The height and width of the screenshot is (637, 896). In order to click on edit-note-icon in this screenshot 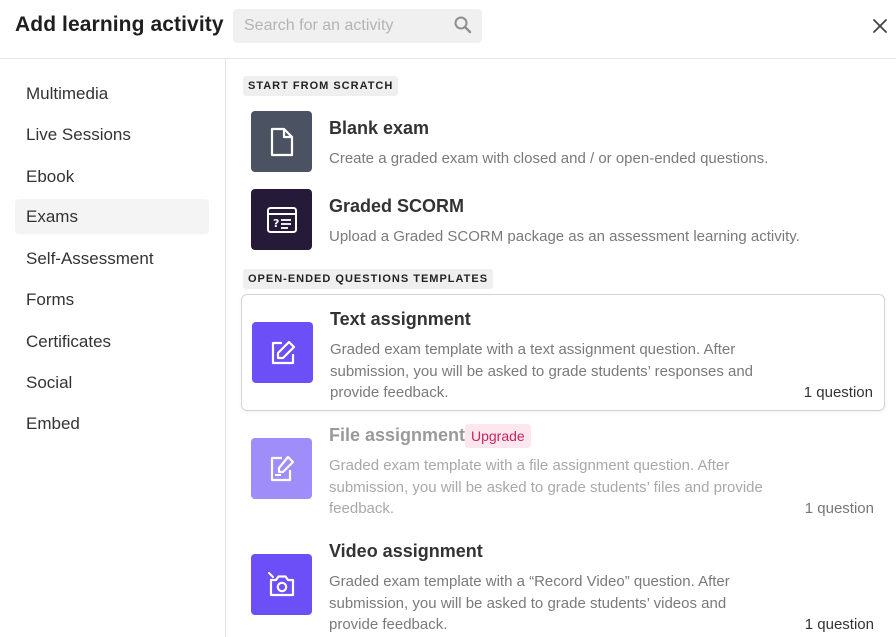, I will do `click(282, 352)`.